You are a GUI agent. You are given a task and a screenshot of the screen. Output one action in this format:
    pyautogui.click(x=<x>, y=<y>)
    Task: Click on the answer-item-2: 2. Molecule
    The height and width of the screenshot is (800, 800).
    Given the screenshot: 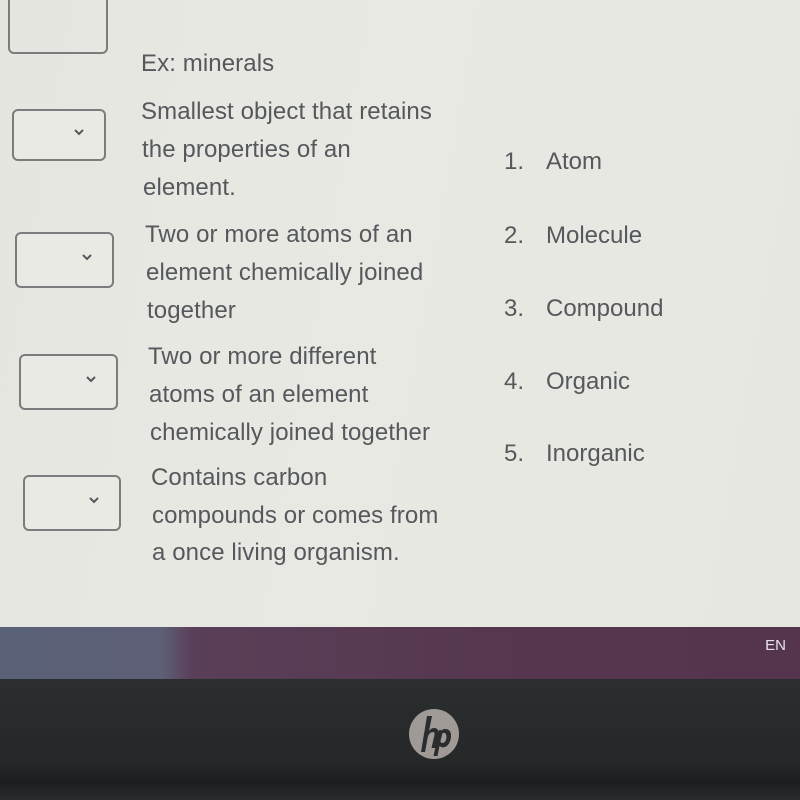 What is the action you would take?
    pyautogui.click(x=573, y=236)
    